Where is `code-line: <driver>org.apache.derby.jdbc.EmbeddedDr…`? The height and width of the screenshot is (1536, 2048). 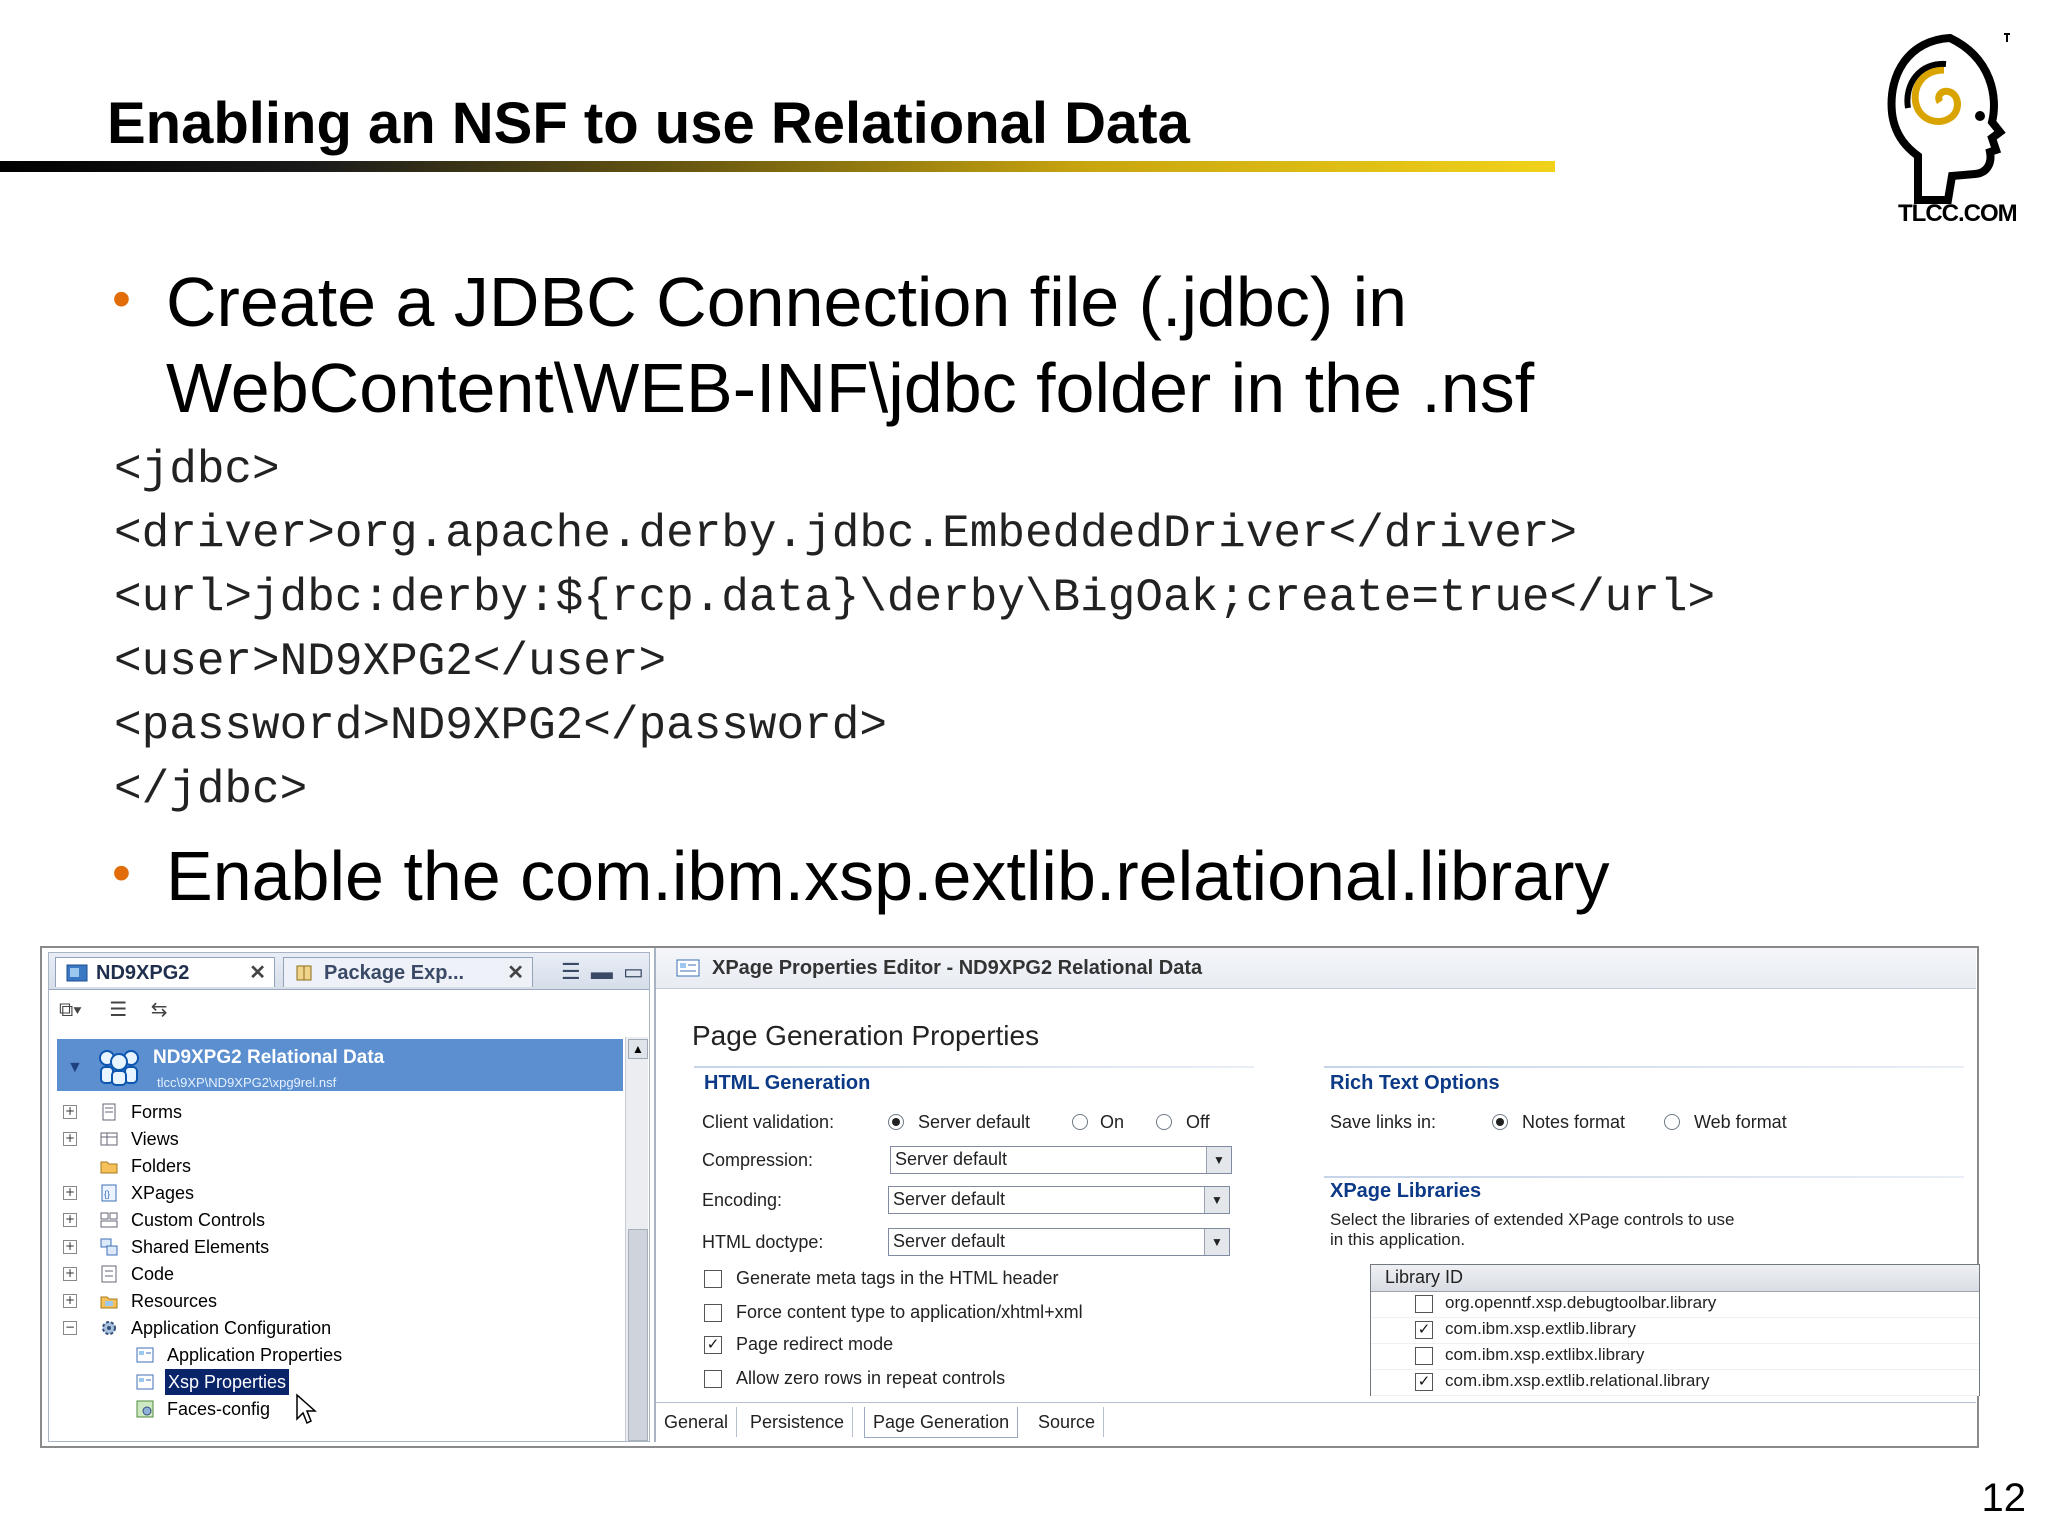 code-line: <driver>org.apache.derby.jdbc.EmbeddedDr… is located at coordinates (846, 534).